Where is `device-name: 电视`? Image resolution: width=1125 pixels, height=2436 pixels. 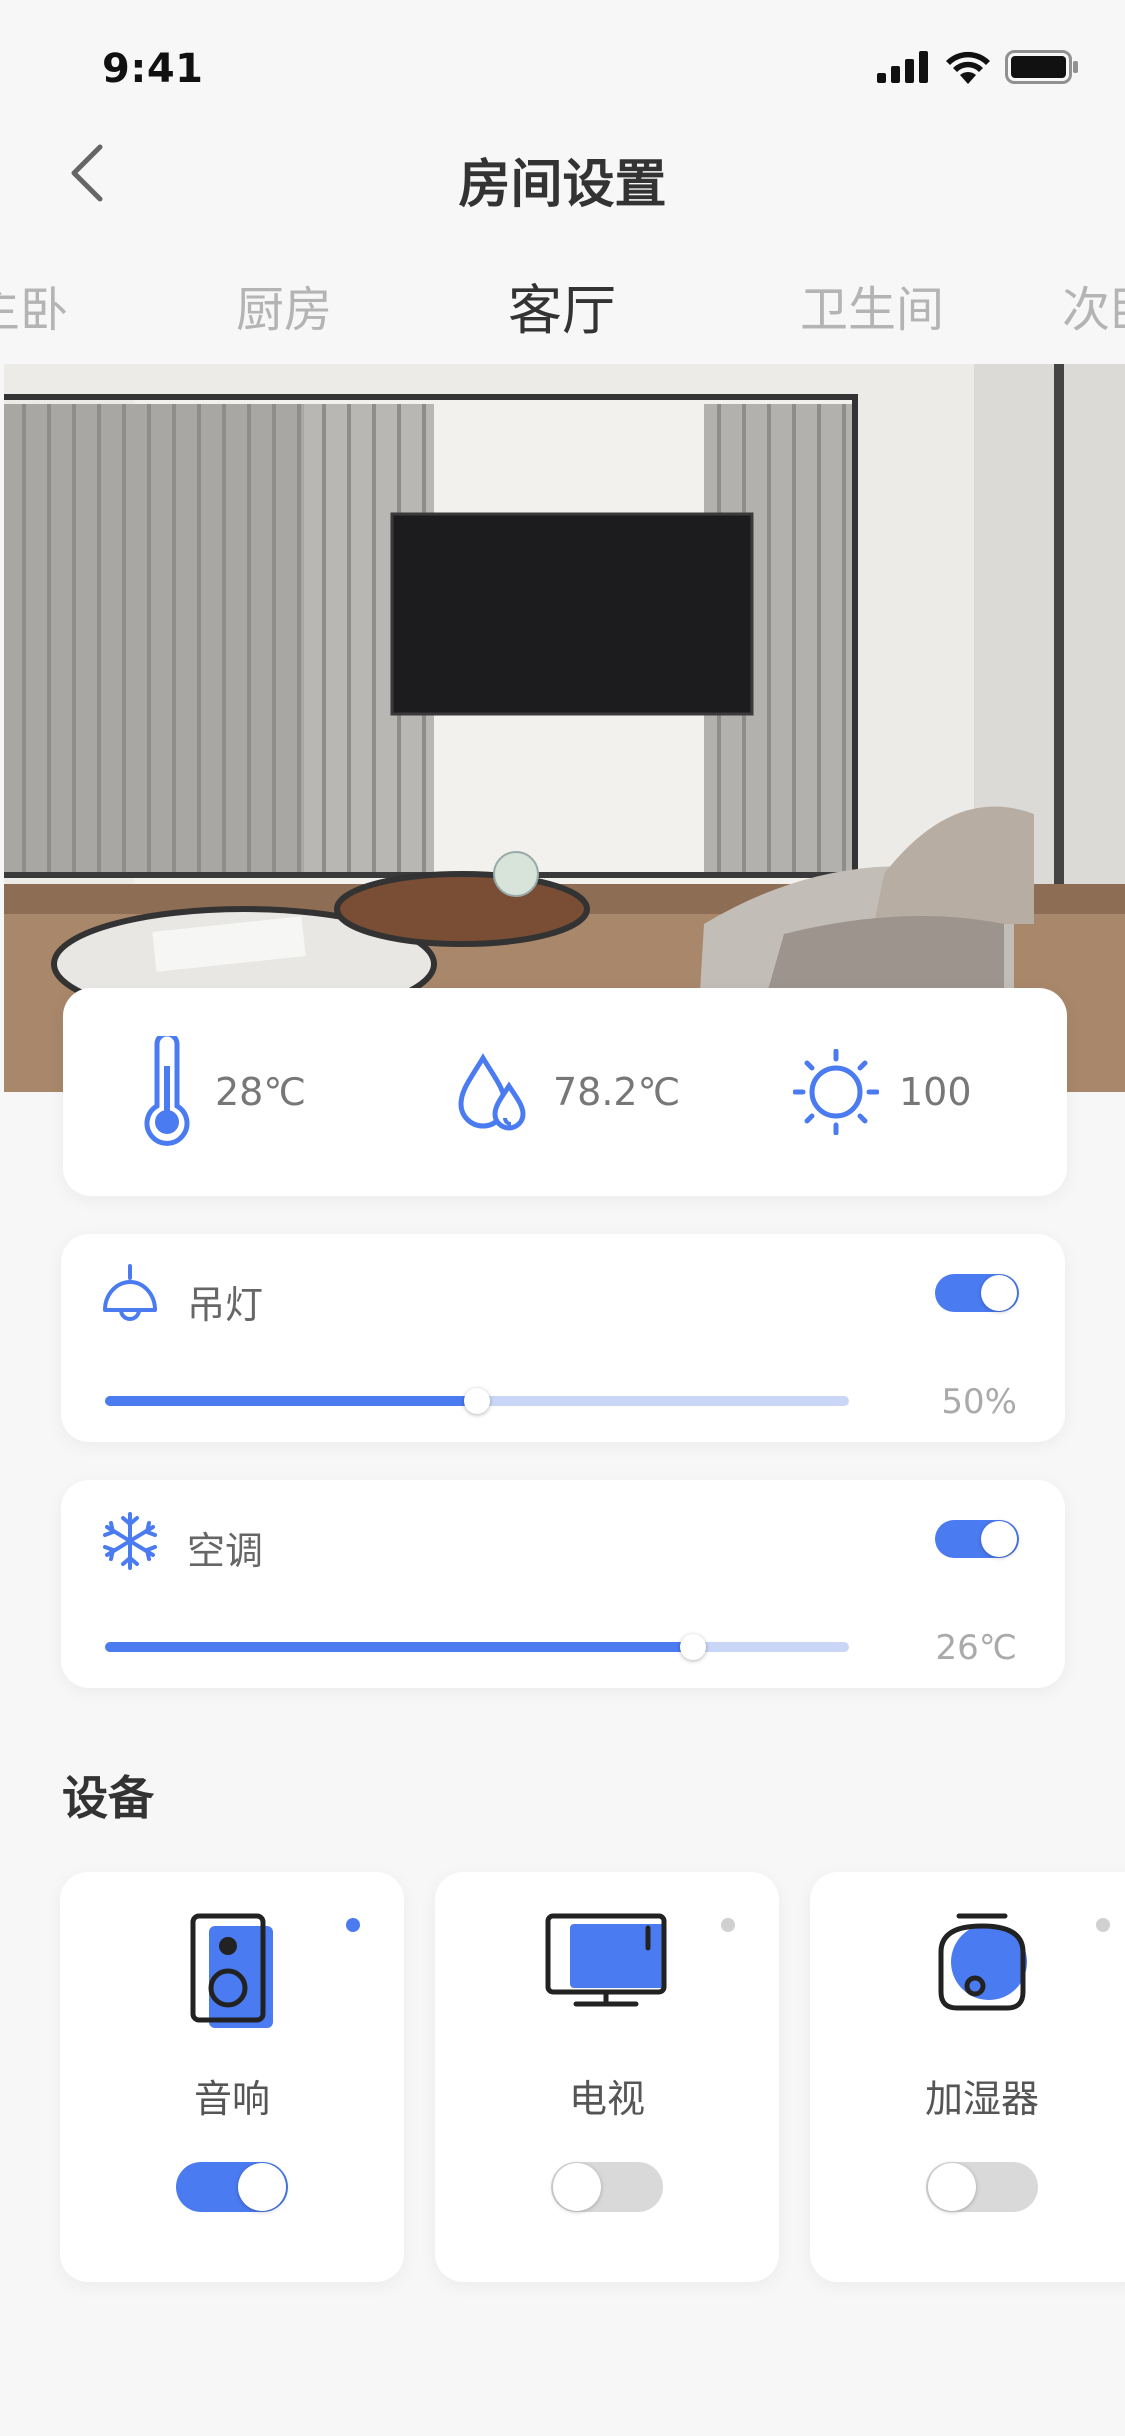
device-name: 电视 is located at coordinates (606, 2099).